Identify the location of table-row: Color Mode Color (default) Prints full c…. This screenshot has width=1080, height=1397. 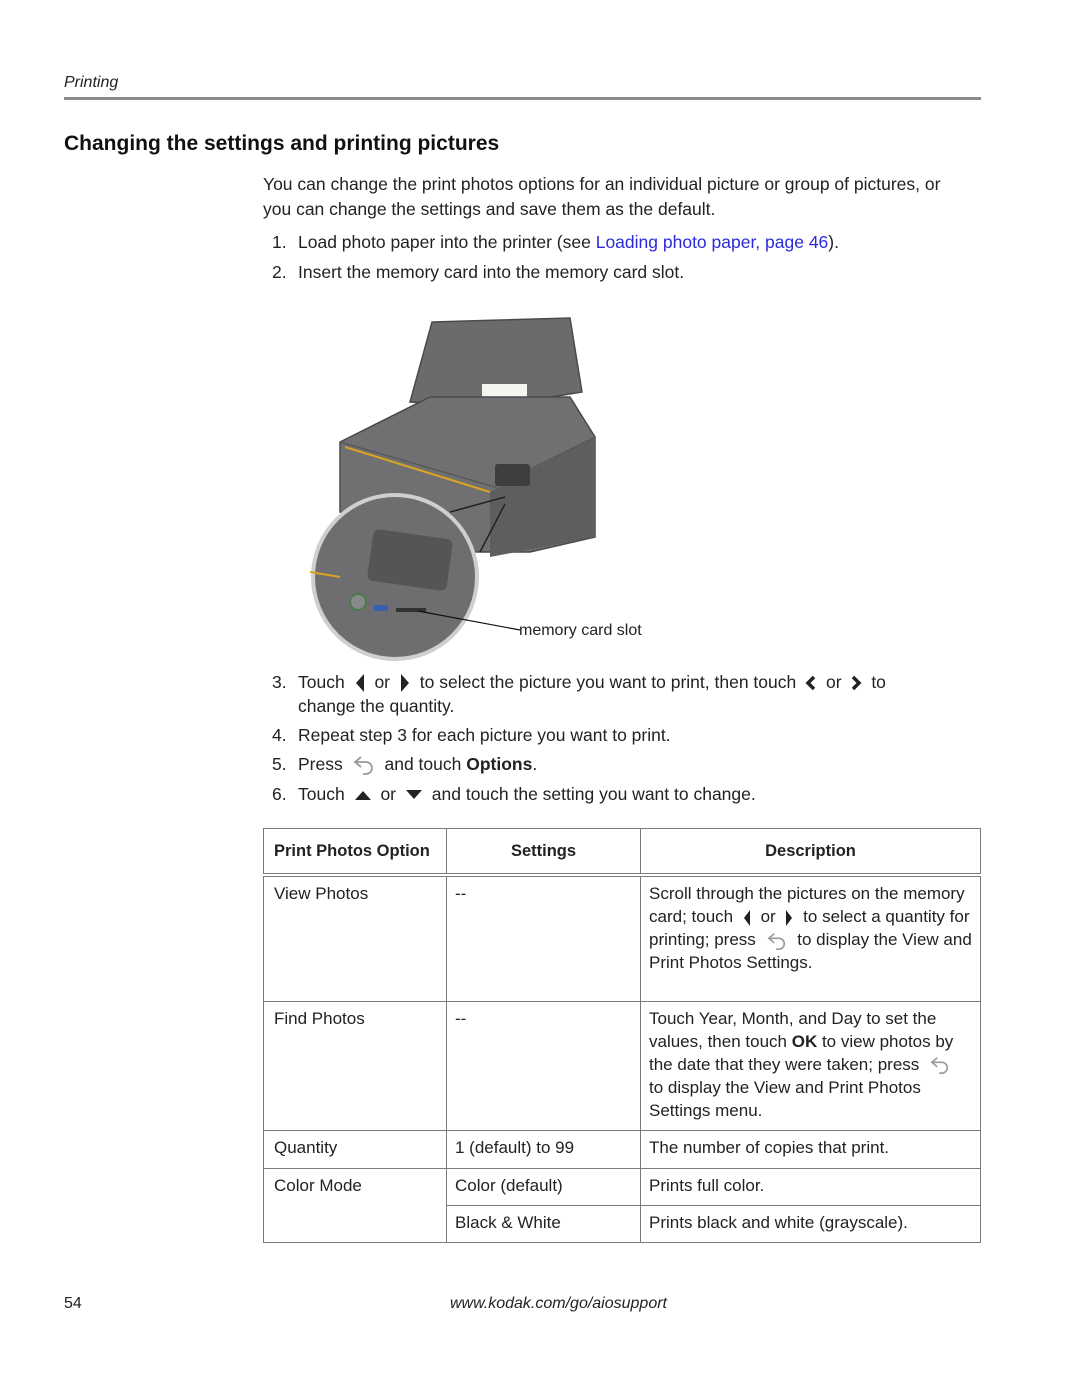
(622, 1205).